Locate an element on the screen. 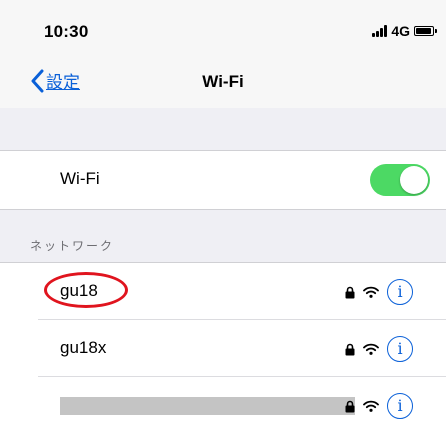 This screenshot has width=446, height=434. navigation-bar: 設定 Wi-Fi is located at coordinates (223, 83).